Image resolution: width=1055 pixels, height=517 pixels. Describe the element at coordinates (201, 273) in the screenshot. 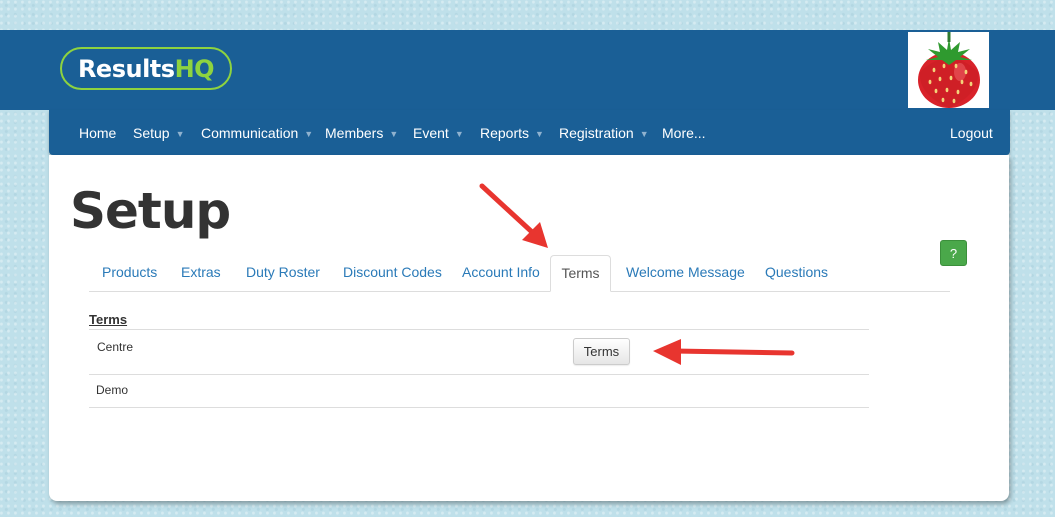

I see `tab-extras: Extras` at that location.